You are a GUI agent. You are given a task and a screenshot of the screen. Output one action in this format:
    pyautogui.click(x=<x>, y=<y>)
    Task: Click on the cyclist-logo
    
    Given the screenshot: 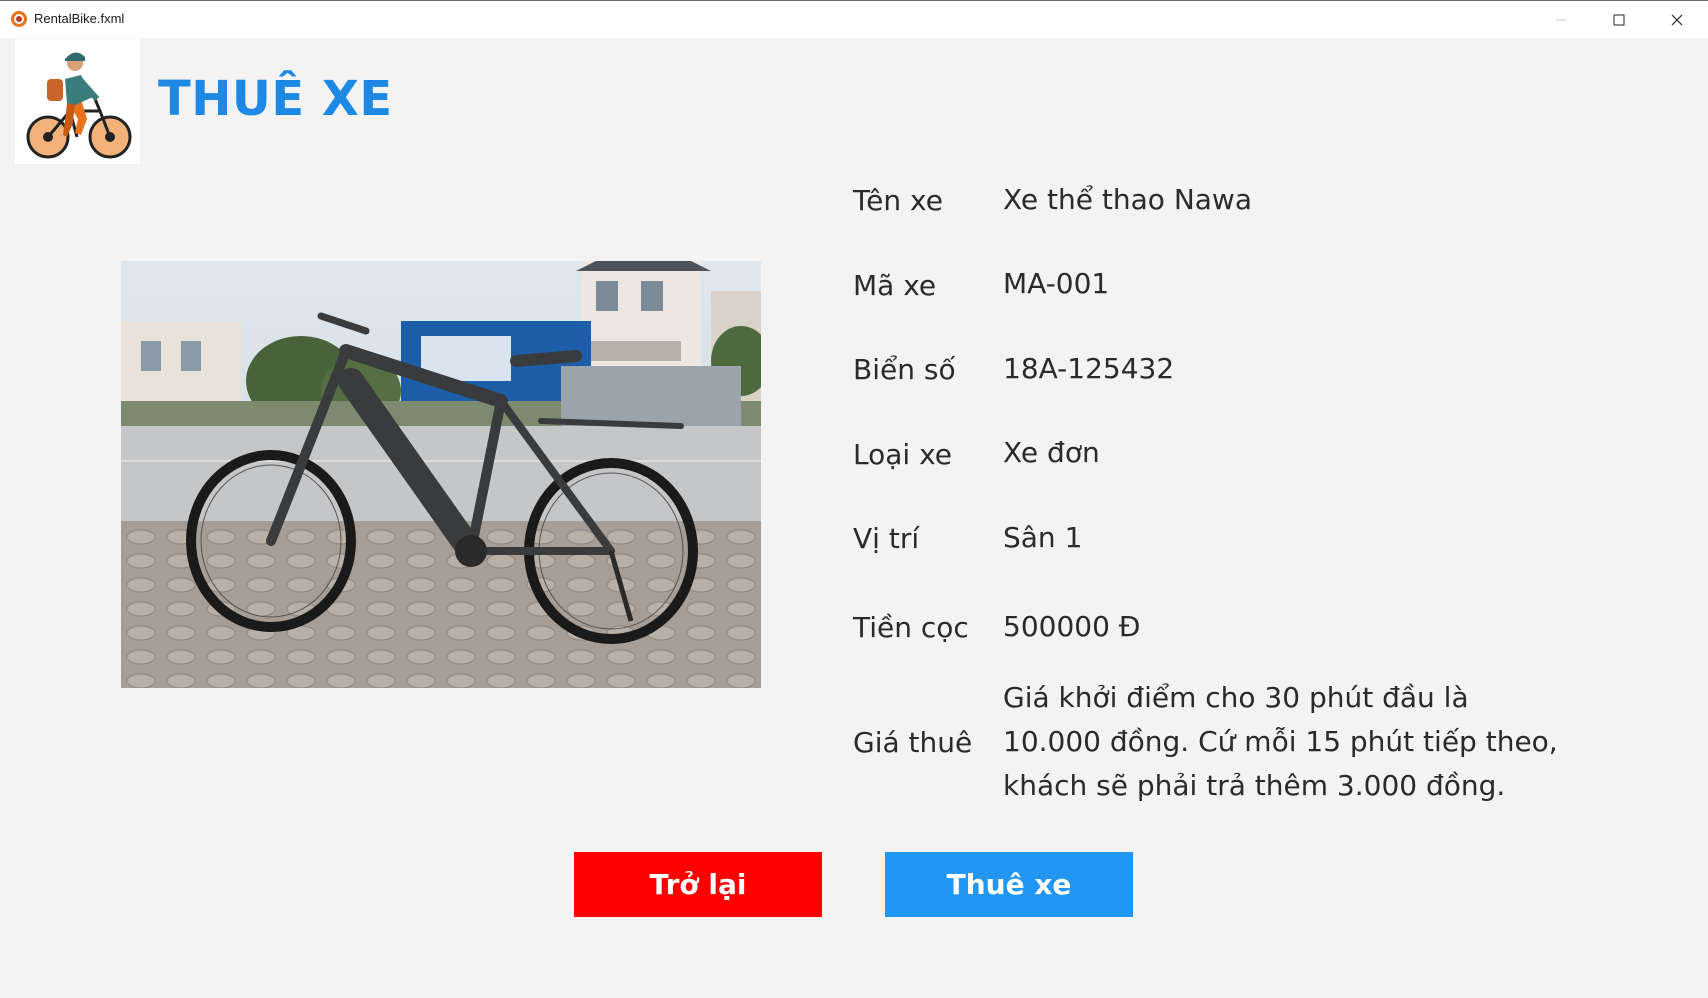 What is the action you would take?
    pyautogui.click(x=77, y=101)
    